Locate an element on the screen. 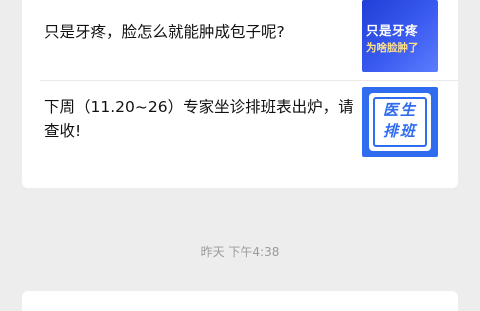 Image resolution: width=480 pixels, height=311 pixels. article-title: 只是牙疼，脸怎么就能肿成包子呢? is located at coordinates (164, 32).